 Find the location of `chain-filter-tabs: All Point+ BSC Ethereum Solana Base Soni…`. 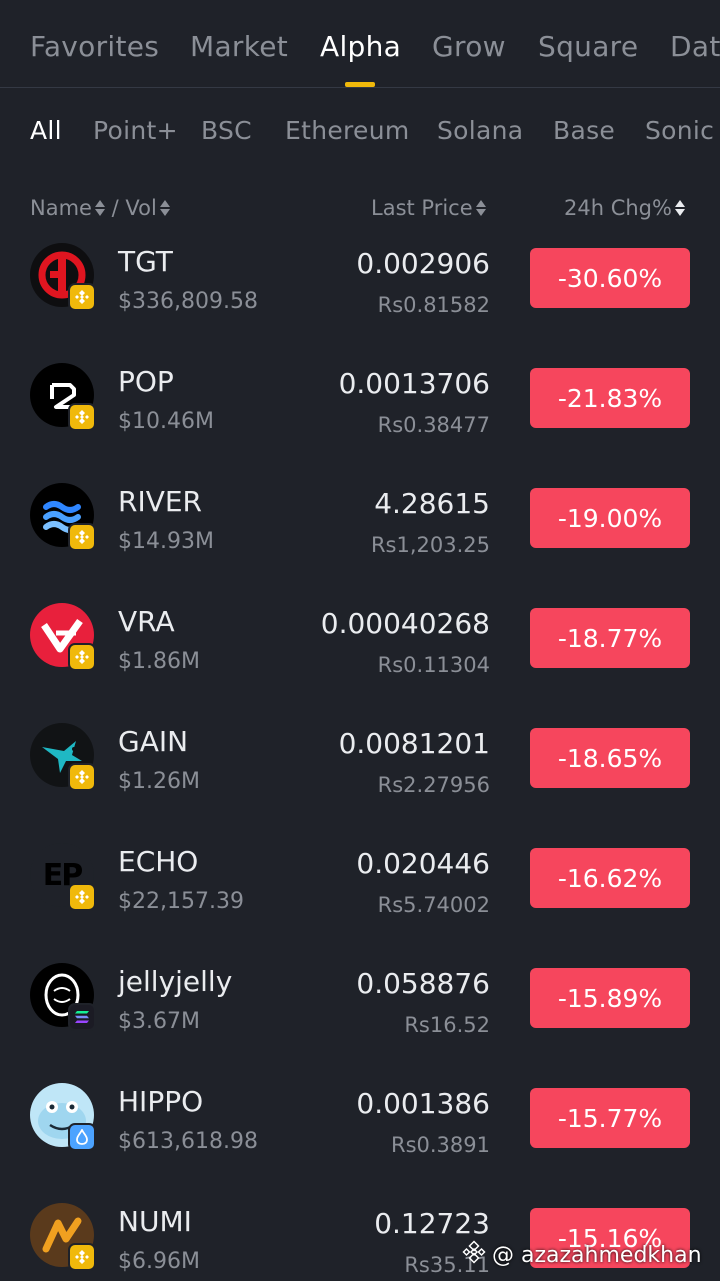

chain-filter-tabs: All Point+ BSC Ethereum Solana Base Soni… is located at coordinates (360, 136).